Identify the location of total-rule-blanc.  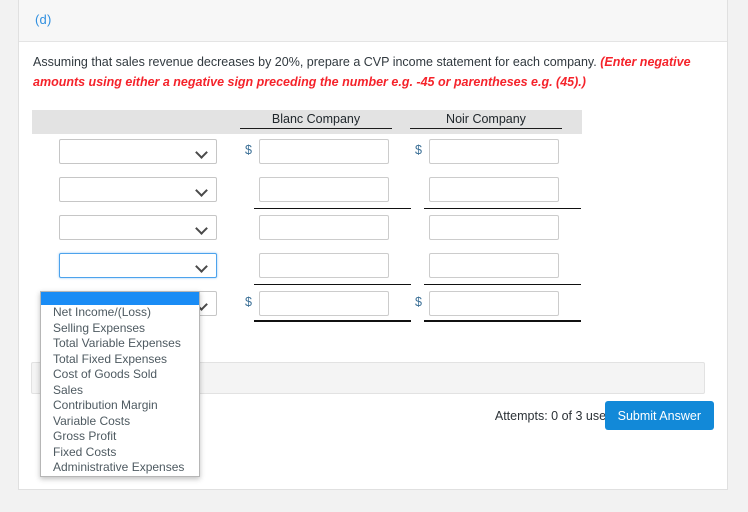
(332, 321).